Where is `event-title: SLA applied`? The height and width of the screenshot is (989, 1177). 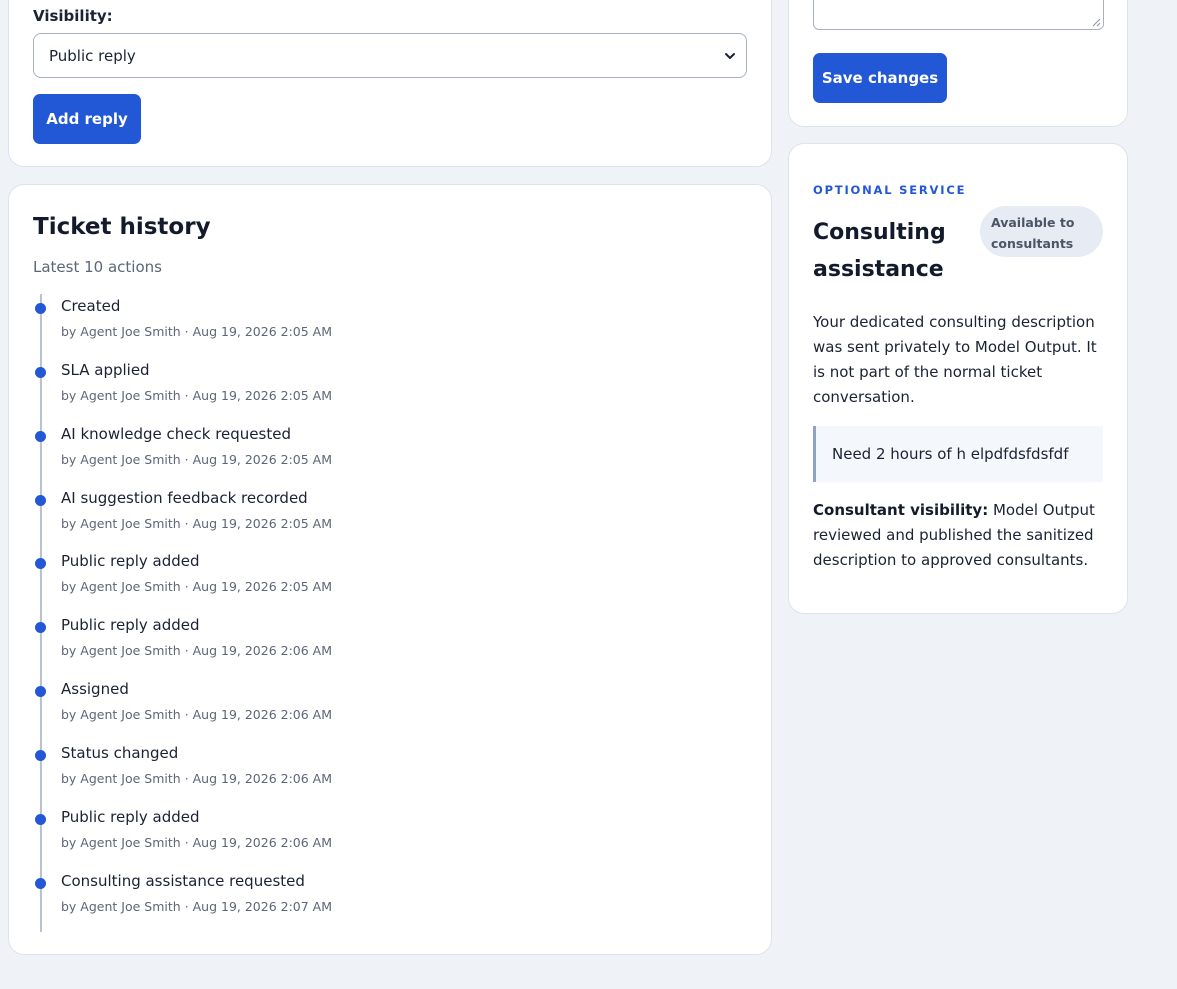 event-title: SLA applied is located at coordinates (105, 370).